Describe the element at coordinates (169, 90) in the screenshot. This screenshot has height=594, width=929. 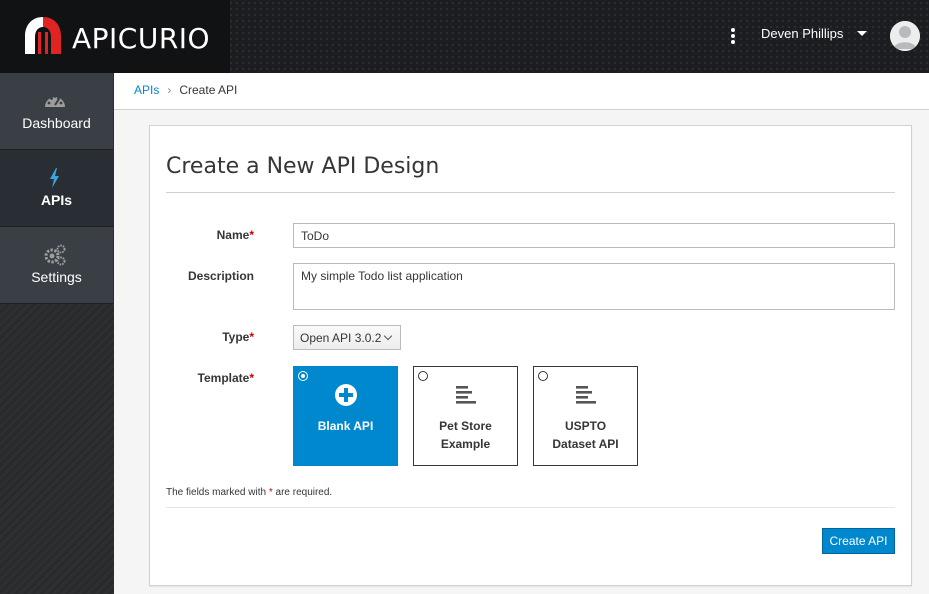
I see `chevron-right-icon: ›` at that location.